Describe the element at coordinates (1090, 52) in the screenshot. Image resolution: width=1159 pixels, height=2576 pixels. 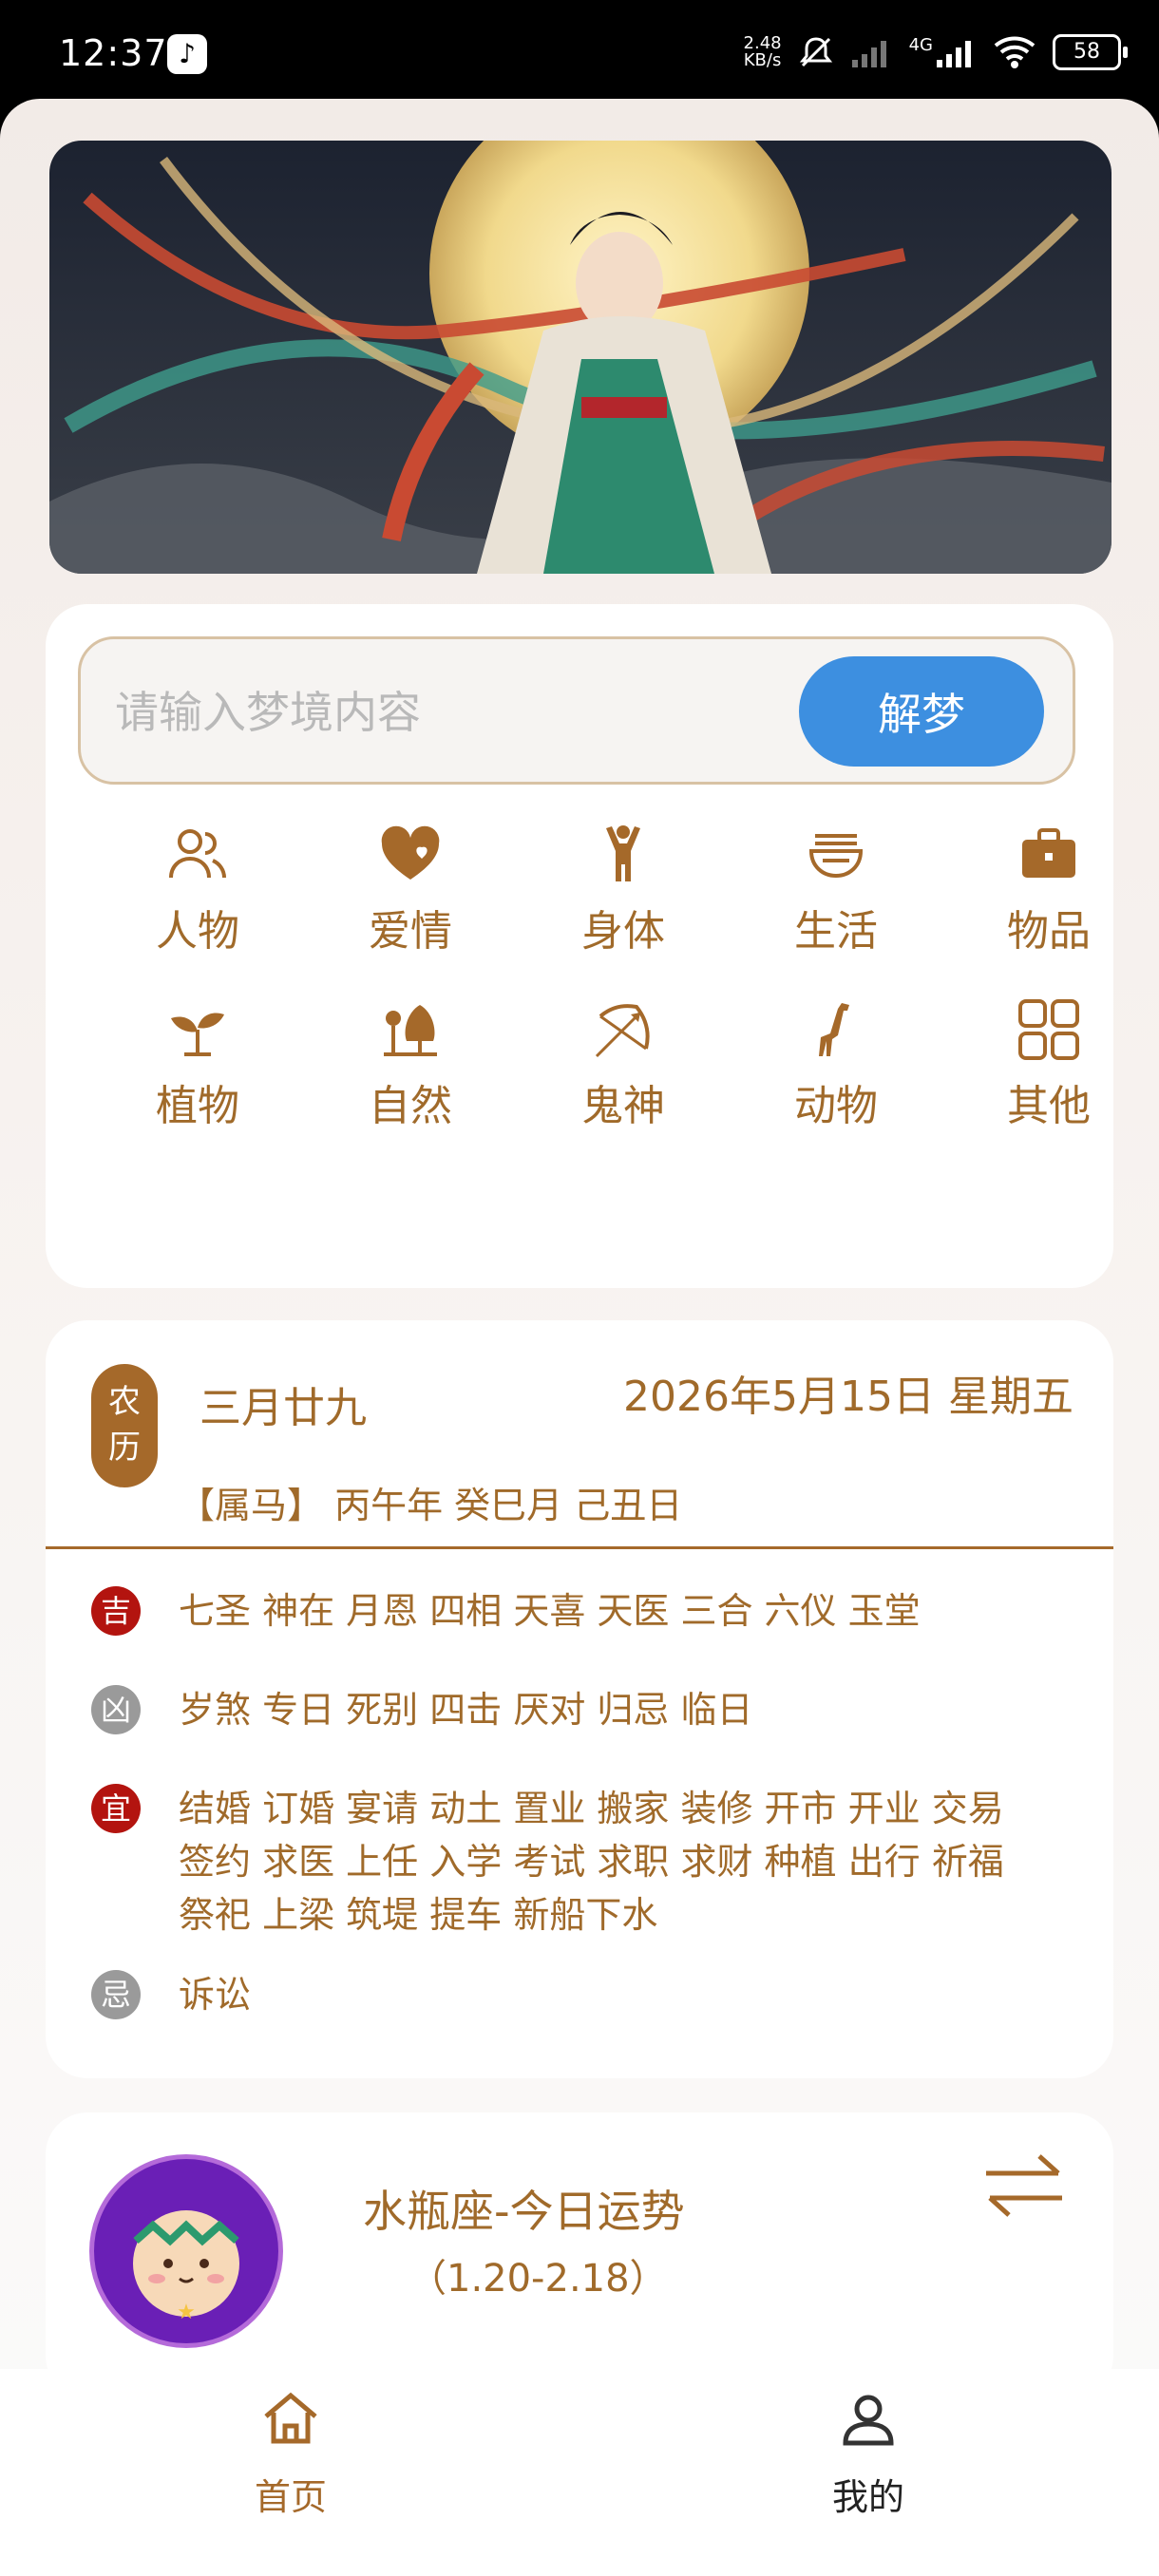
I see `battery-icon: 58` at that location.